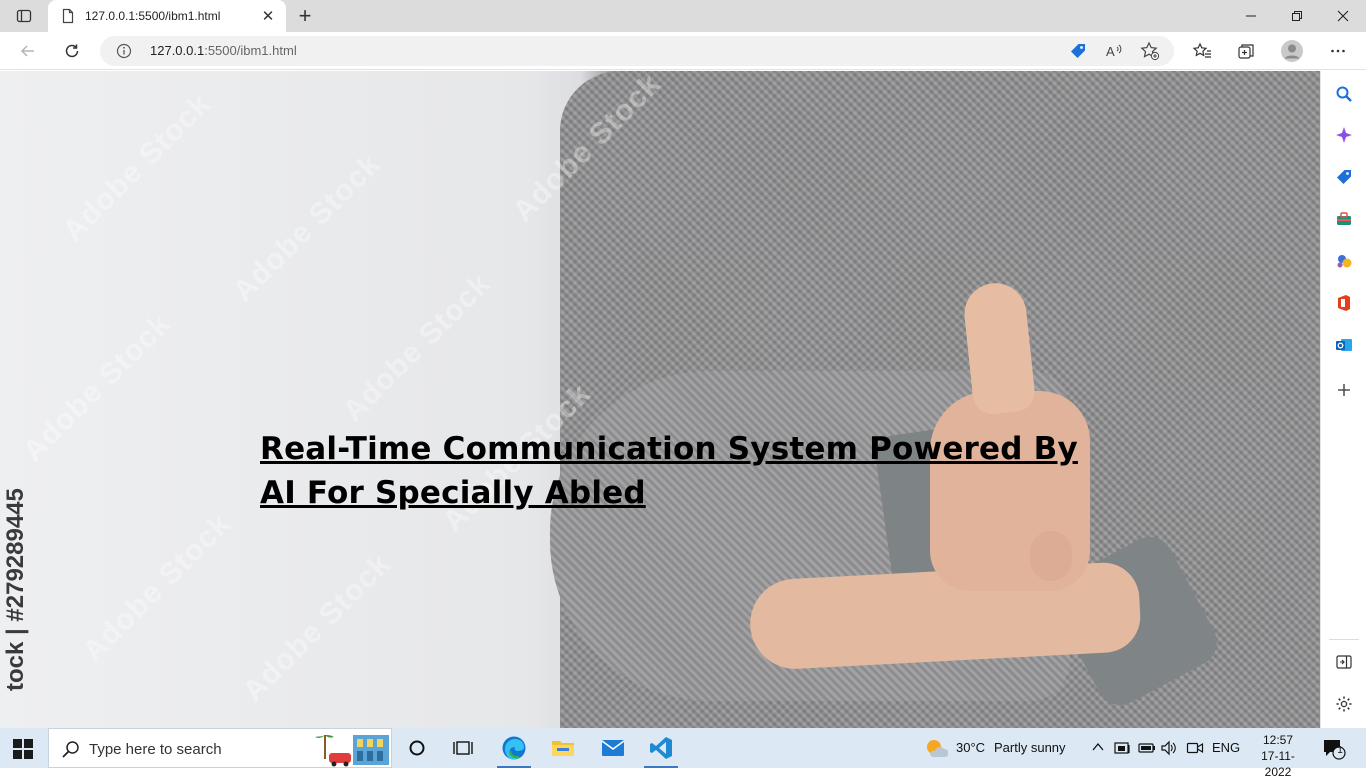 The height and width of the screenshot is (780, 1366). I want to click on minimize-button, so click(1251, 16).